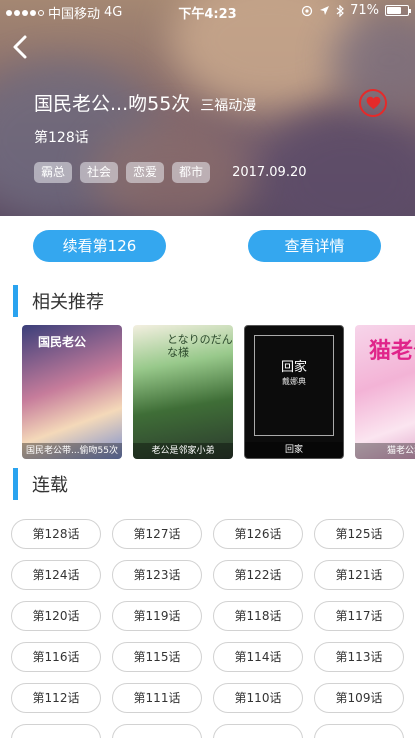 The image size is (415, 738). Describe the element at coordinates (53, 172) in the screenshot. I see `tag: 霸总` at that location.